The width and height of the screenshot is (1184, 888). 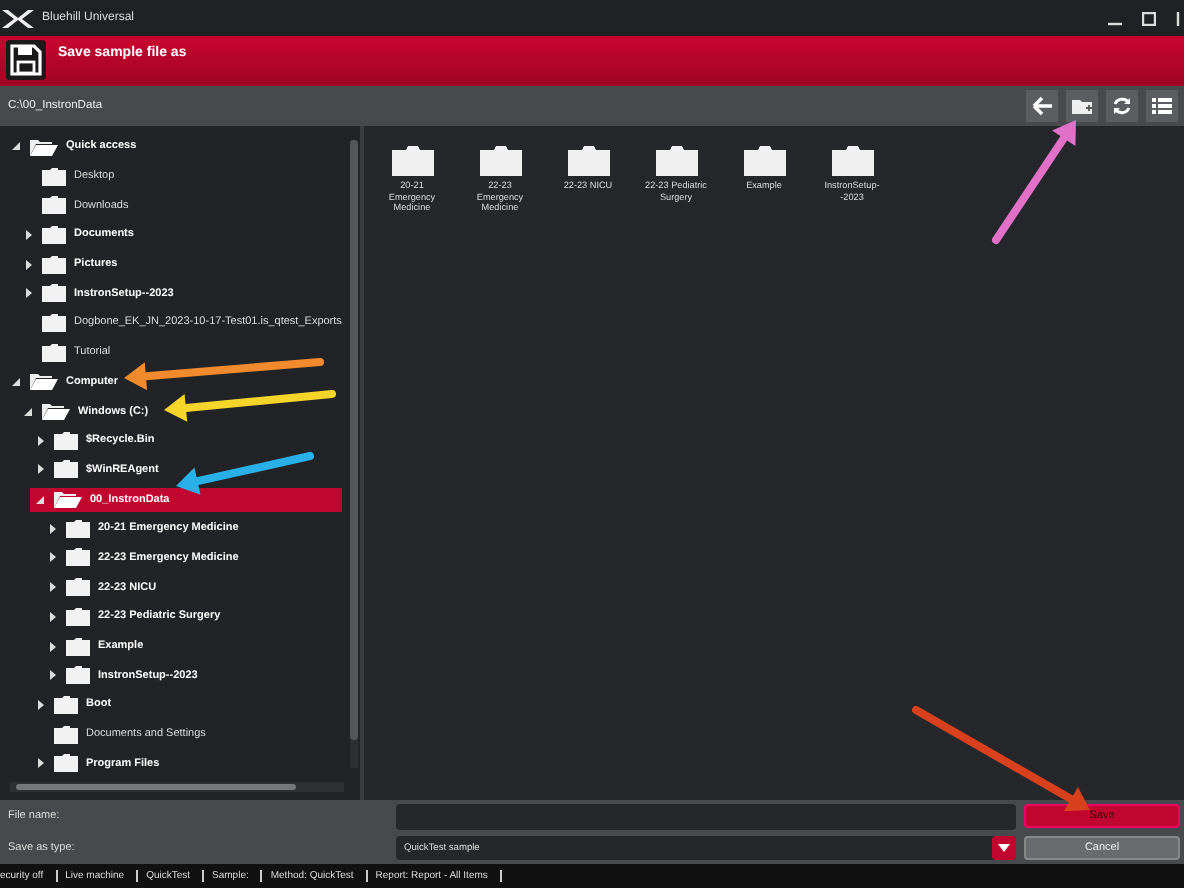 I want to click on refresh-icon, so click(x=1122, y=106).